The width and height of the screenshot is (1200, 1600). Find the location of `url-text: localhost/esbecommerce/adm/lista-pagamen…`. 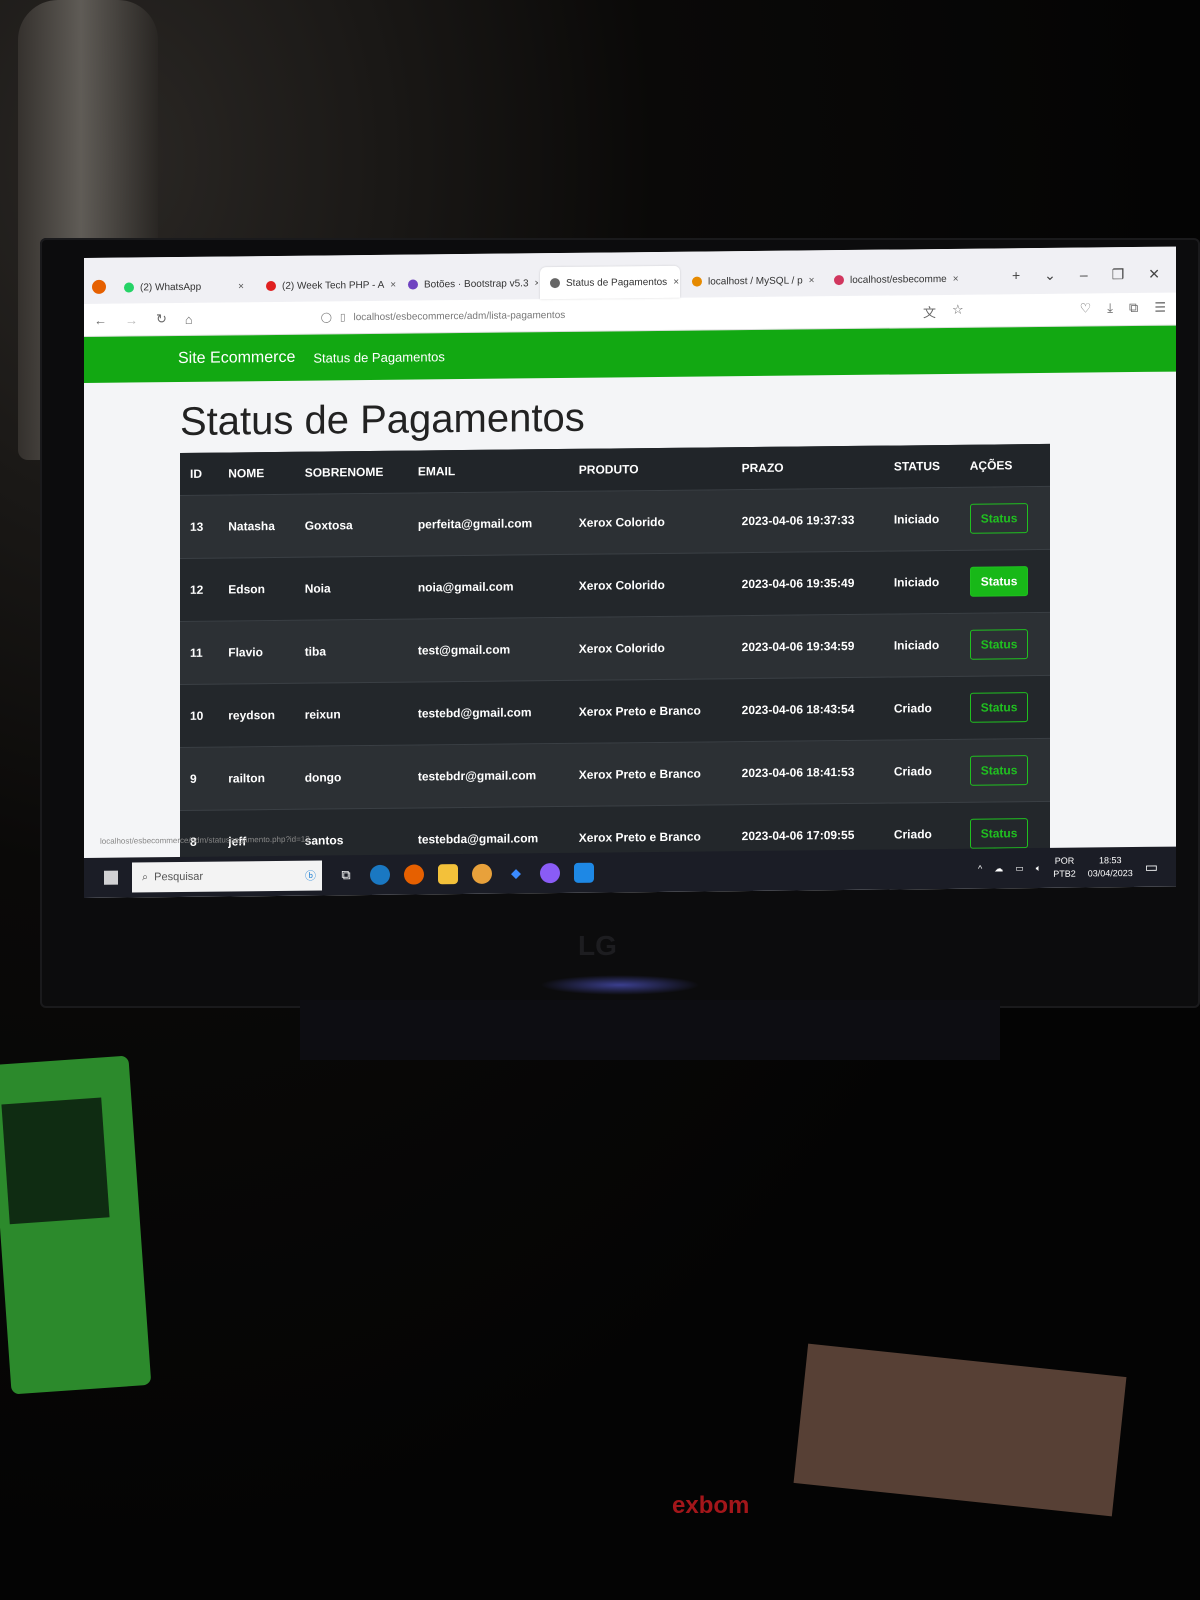

url-text: localhost/esbecommerce/adm/lista-pagamen… is located at coordinates (459, 316).